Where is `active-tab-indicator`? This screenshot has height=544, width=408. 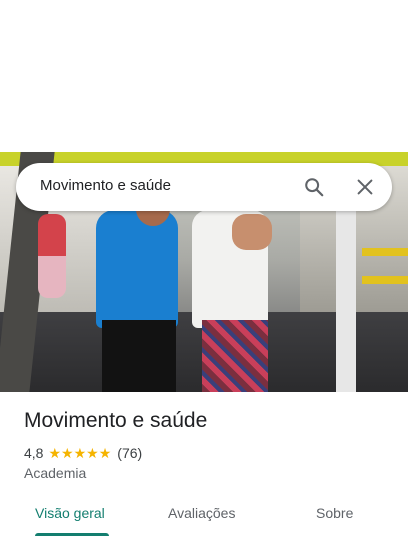
active-tab-indicator is located at coordinates (72, 534).